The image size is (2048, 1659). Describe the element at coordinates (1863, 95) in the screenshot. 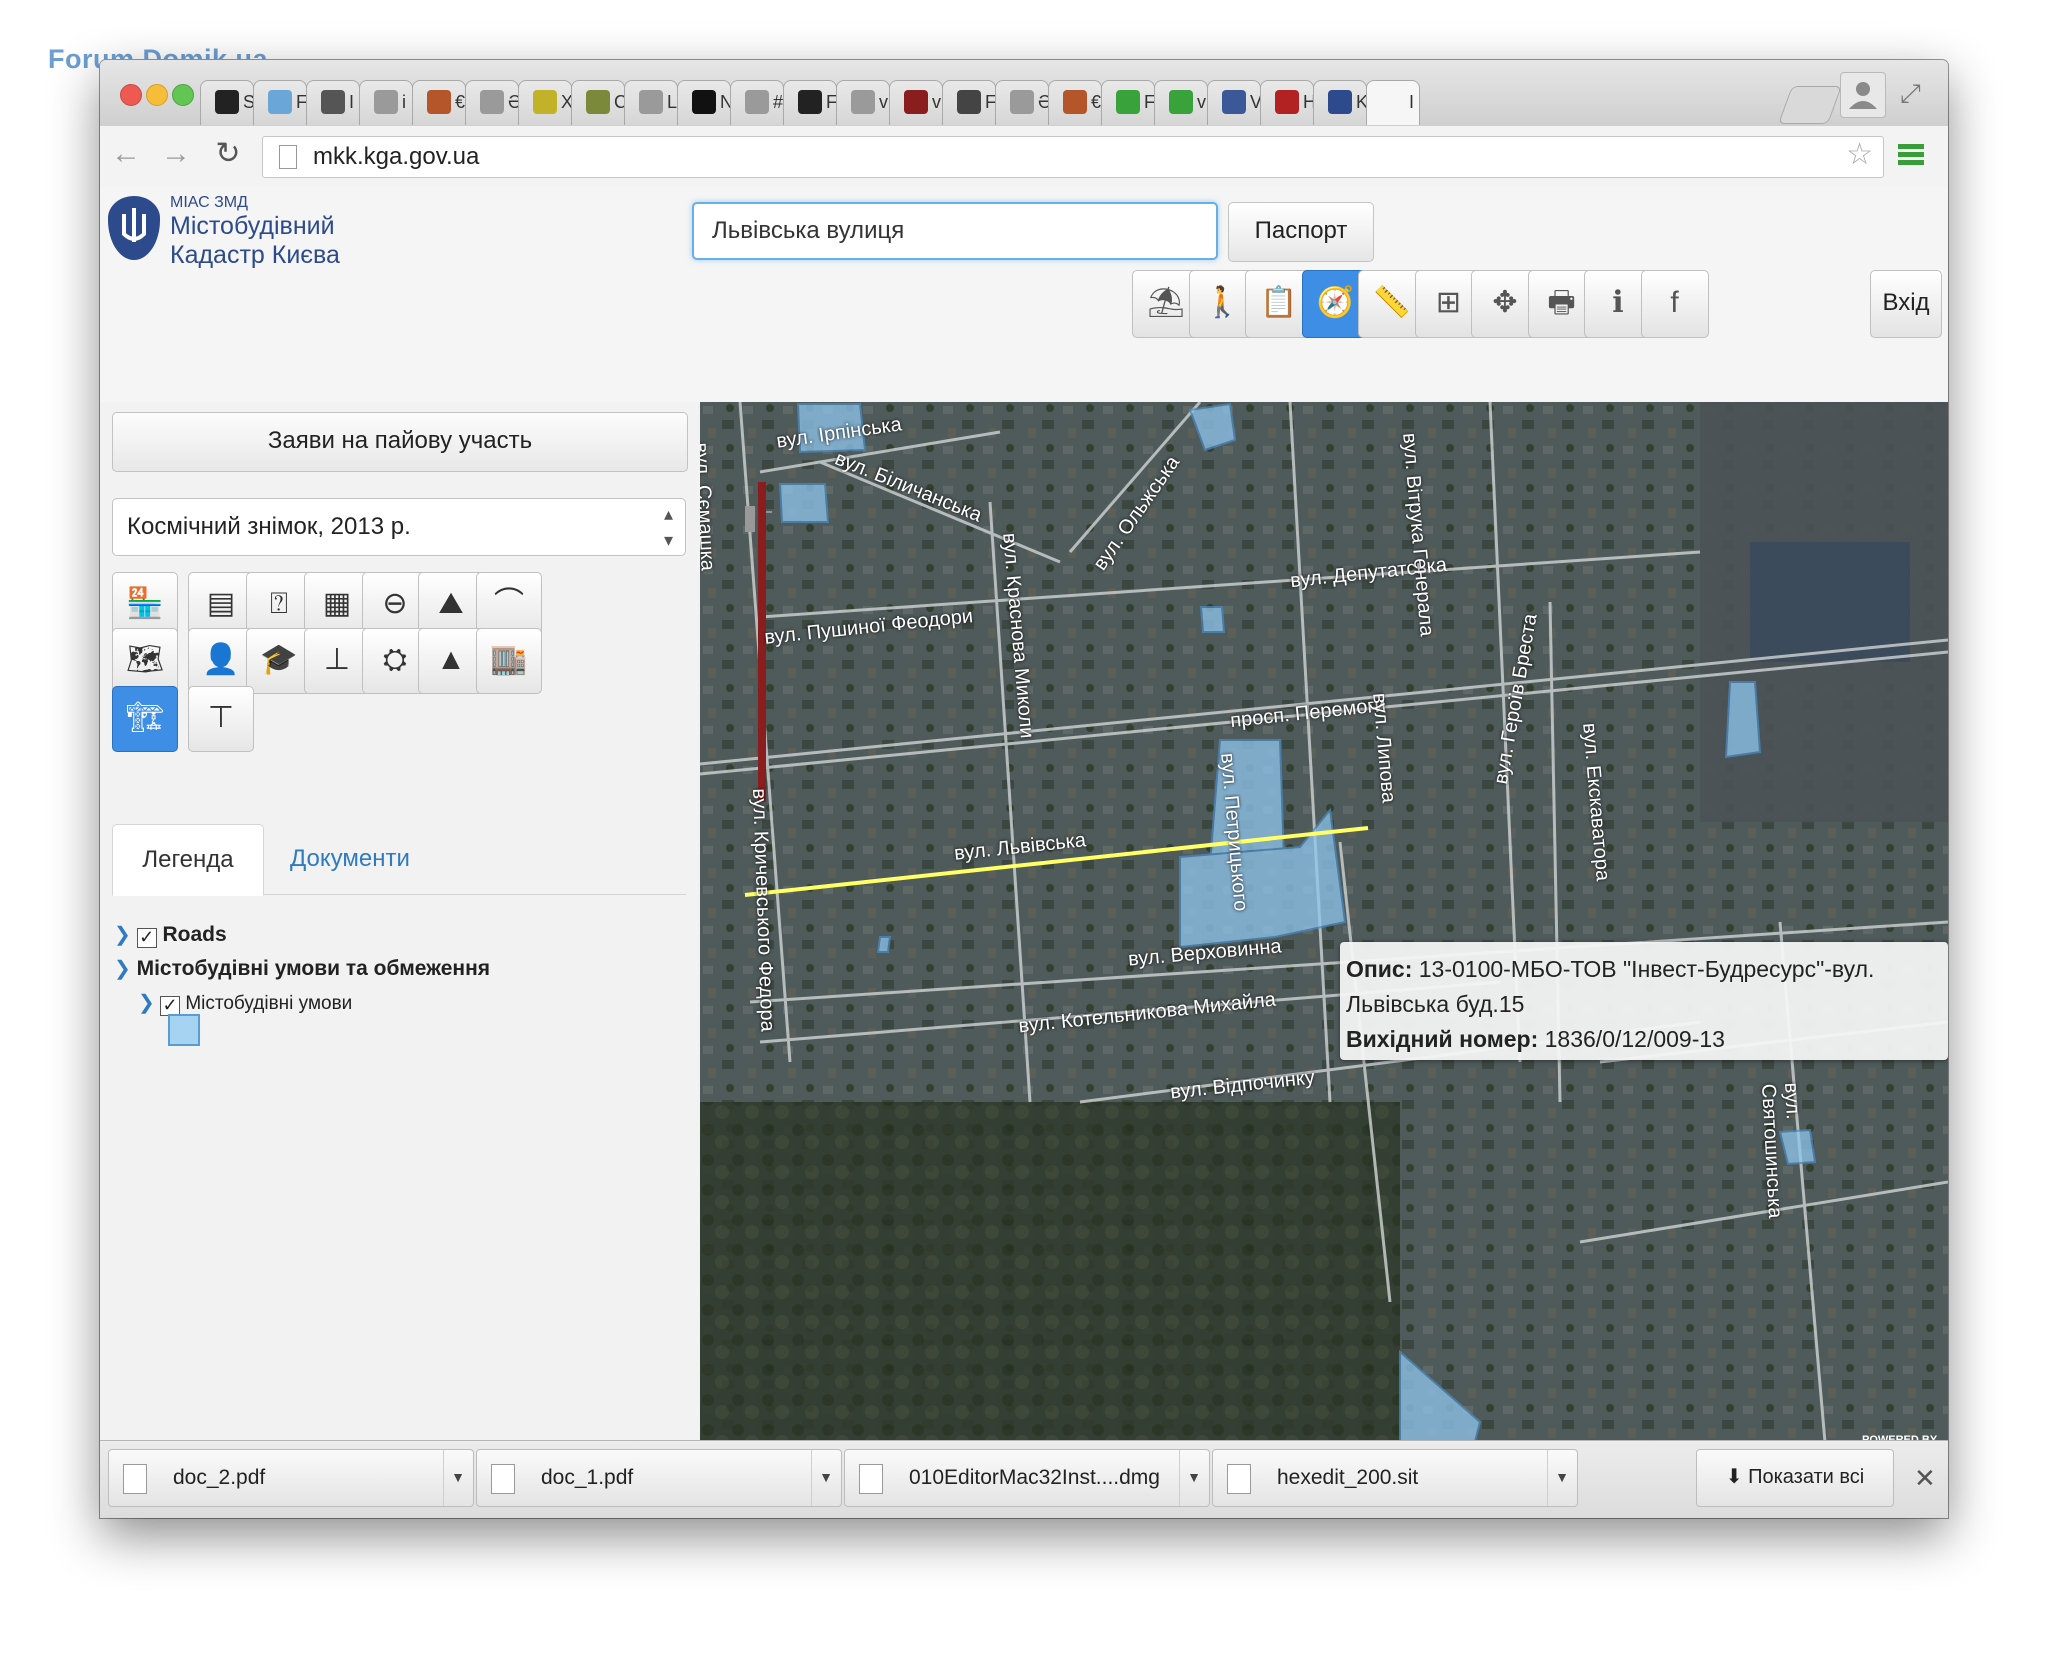

I see `profile-button` at that location.